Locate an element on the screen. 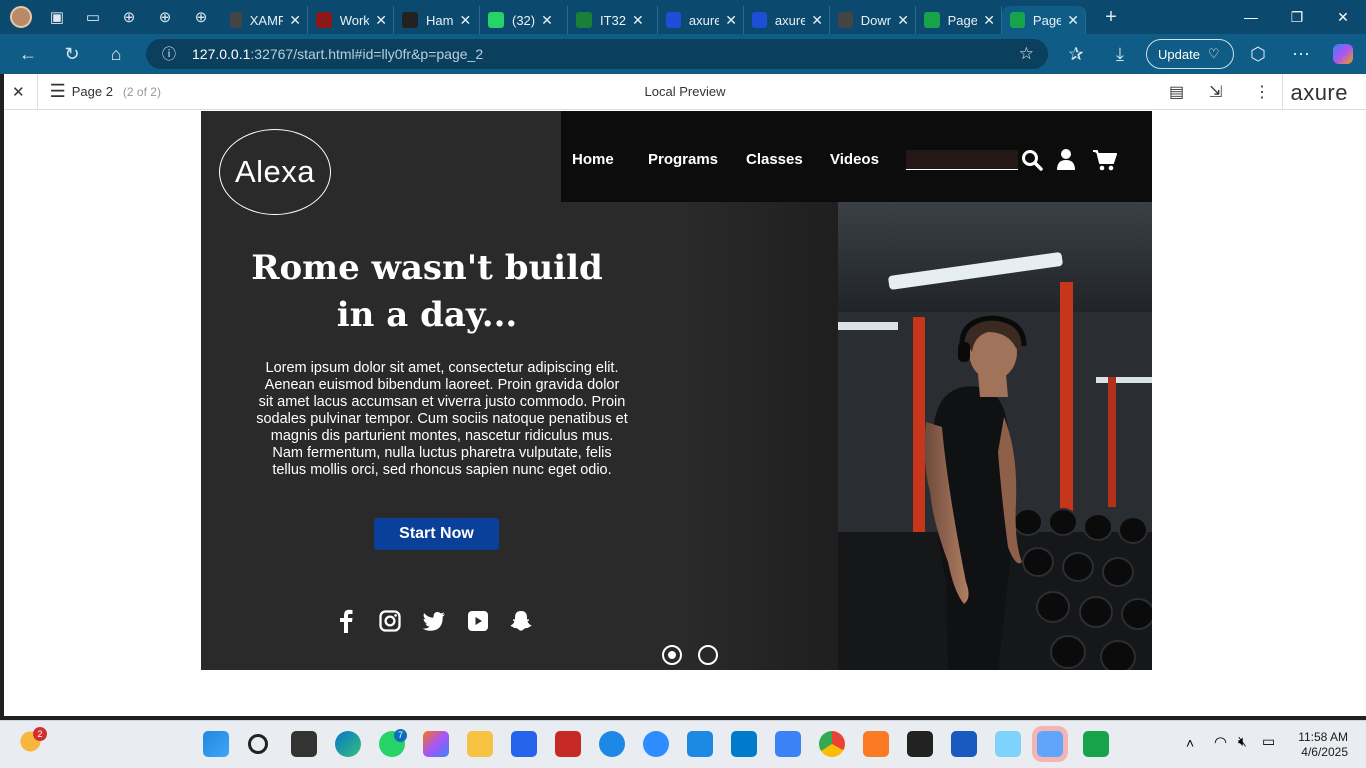 The width and height of the screenshot is (1366, 768). favorites-icon: ✰ is located at coordinates (1076, 54).